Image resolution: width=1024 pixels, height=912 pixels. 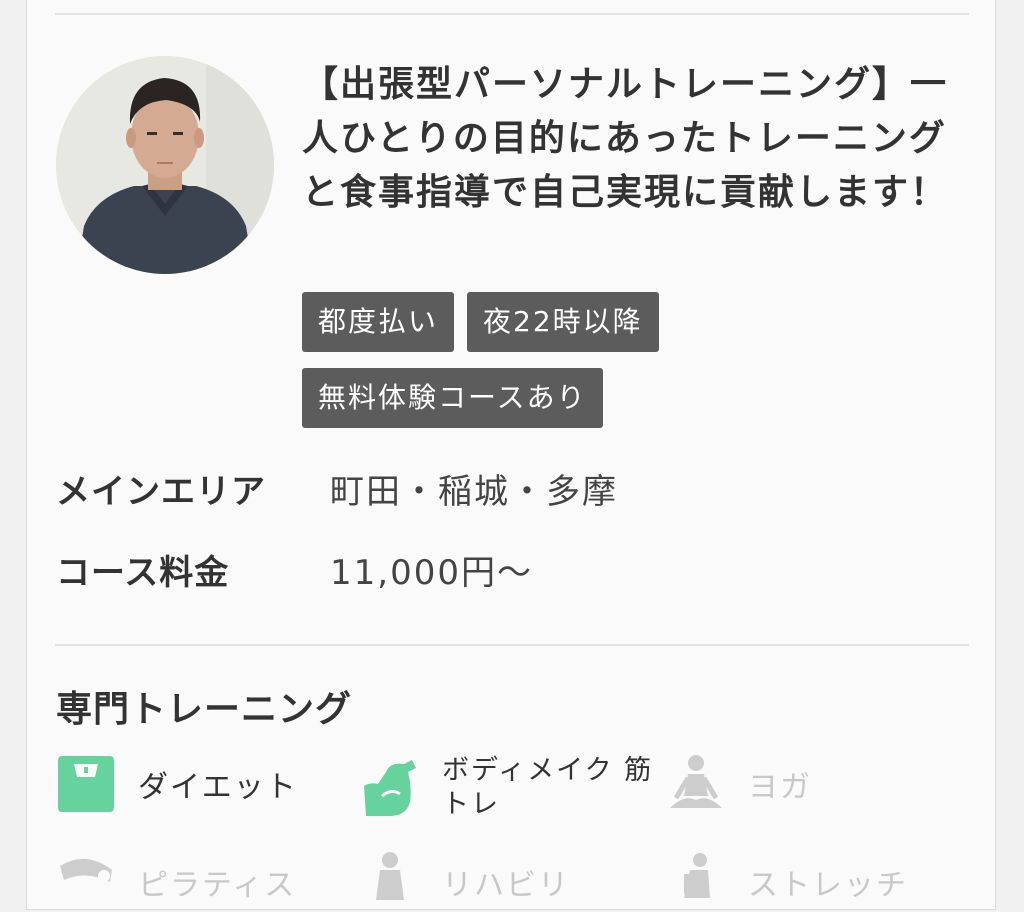 What do you see at coordinates (204, 709) in the screenshot?
I see `specialty-heading: 専門トレーニング` at bounding box center [204, 709].